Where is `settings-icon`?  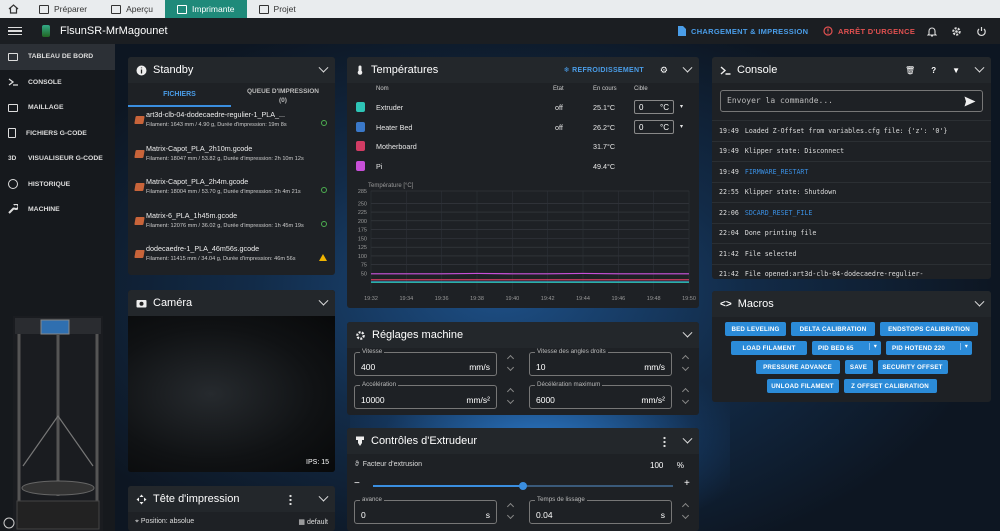 settings-icon is located at coordinates (956, 31).